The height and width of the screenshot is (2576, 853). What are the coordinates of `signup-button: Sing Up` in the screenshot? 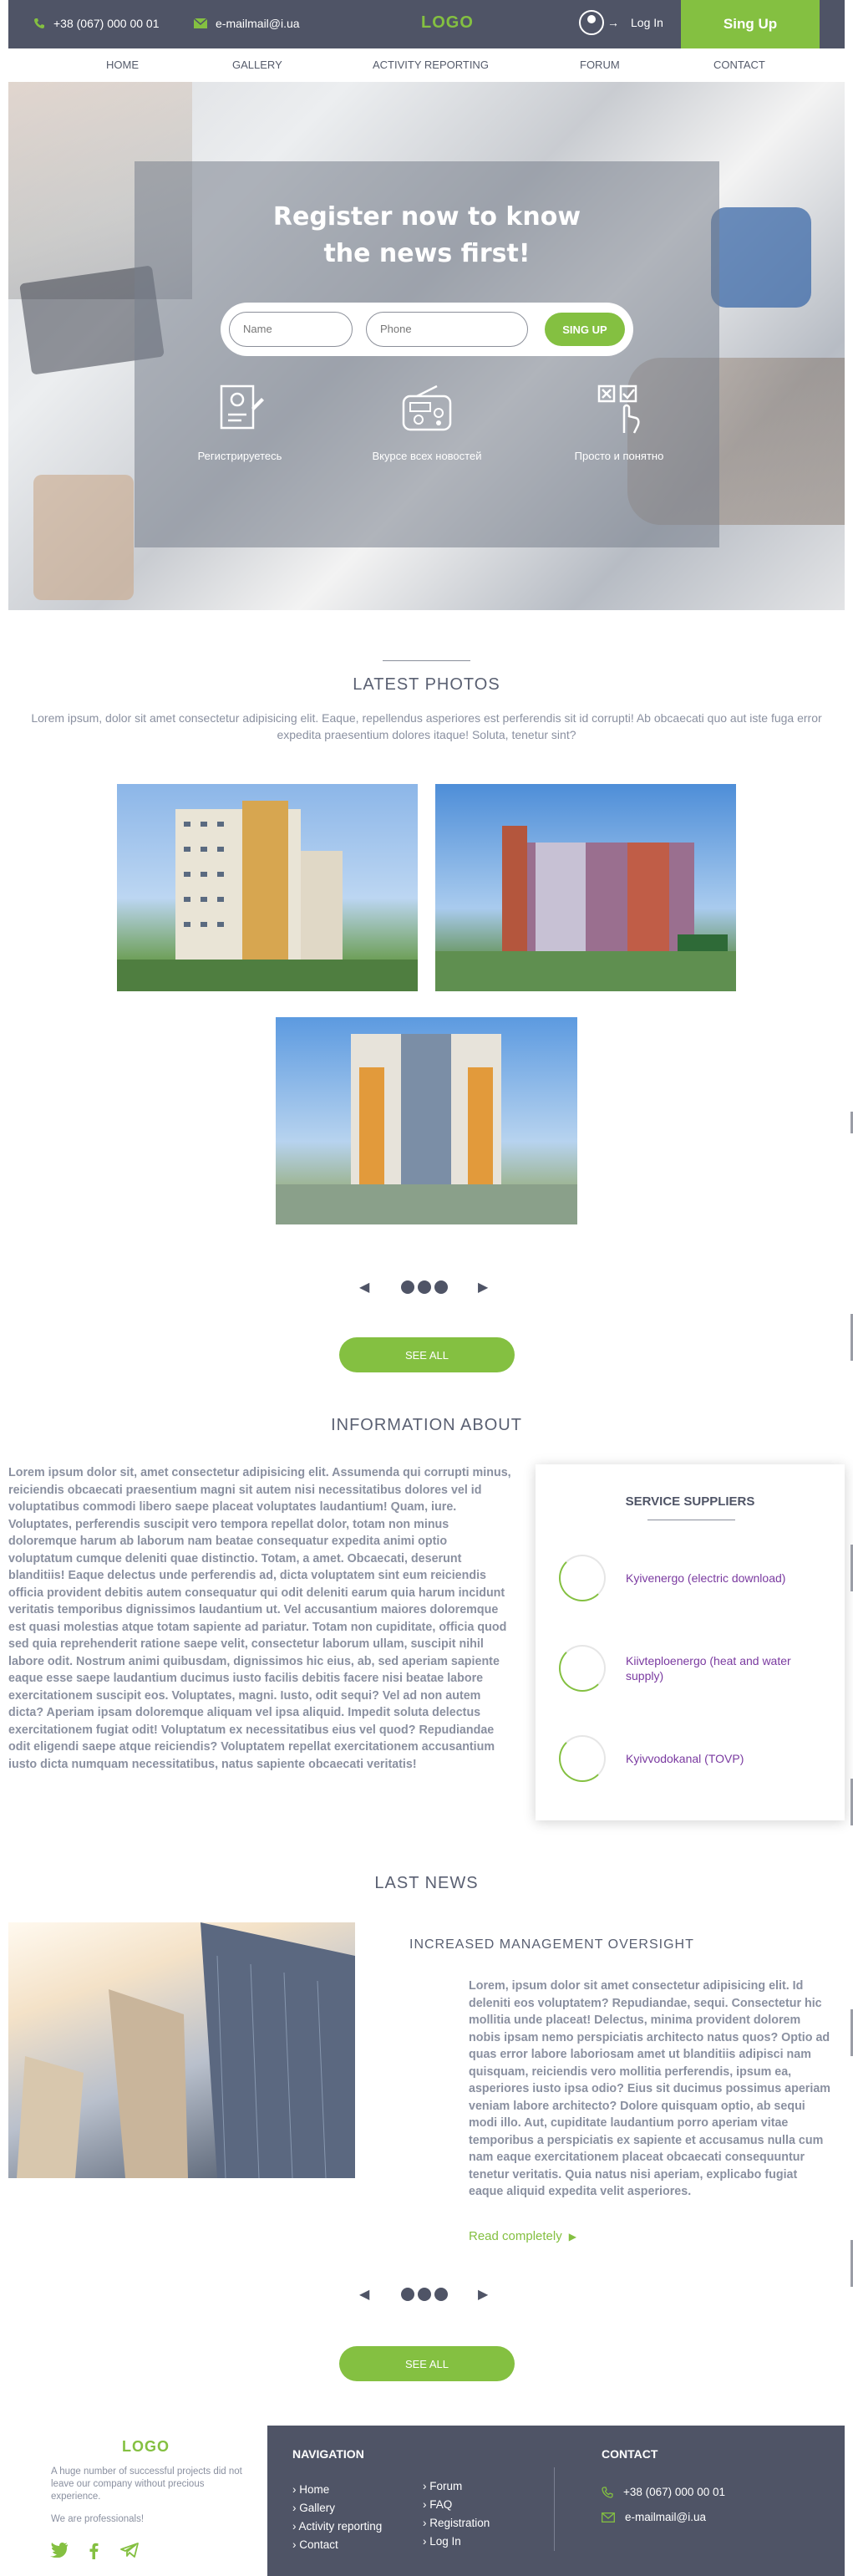 It's located at (751, 24).